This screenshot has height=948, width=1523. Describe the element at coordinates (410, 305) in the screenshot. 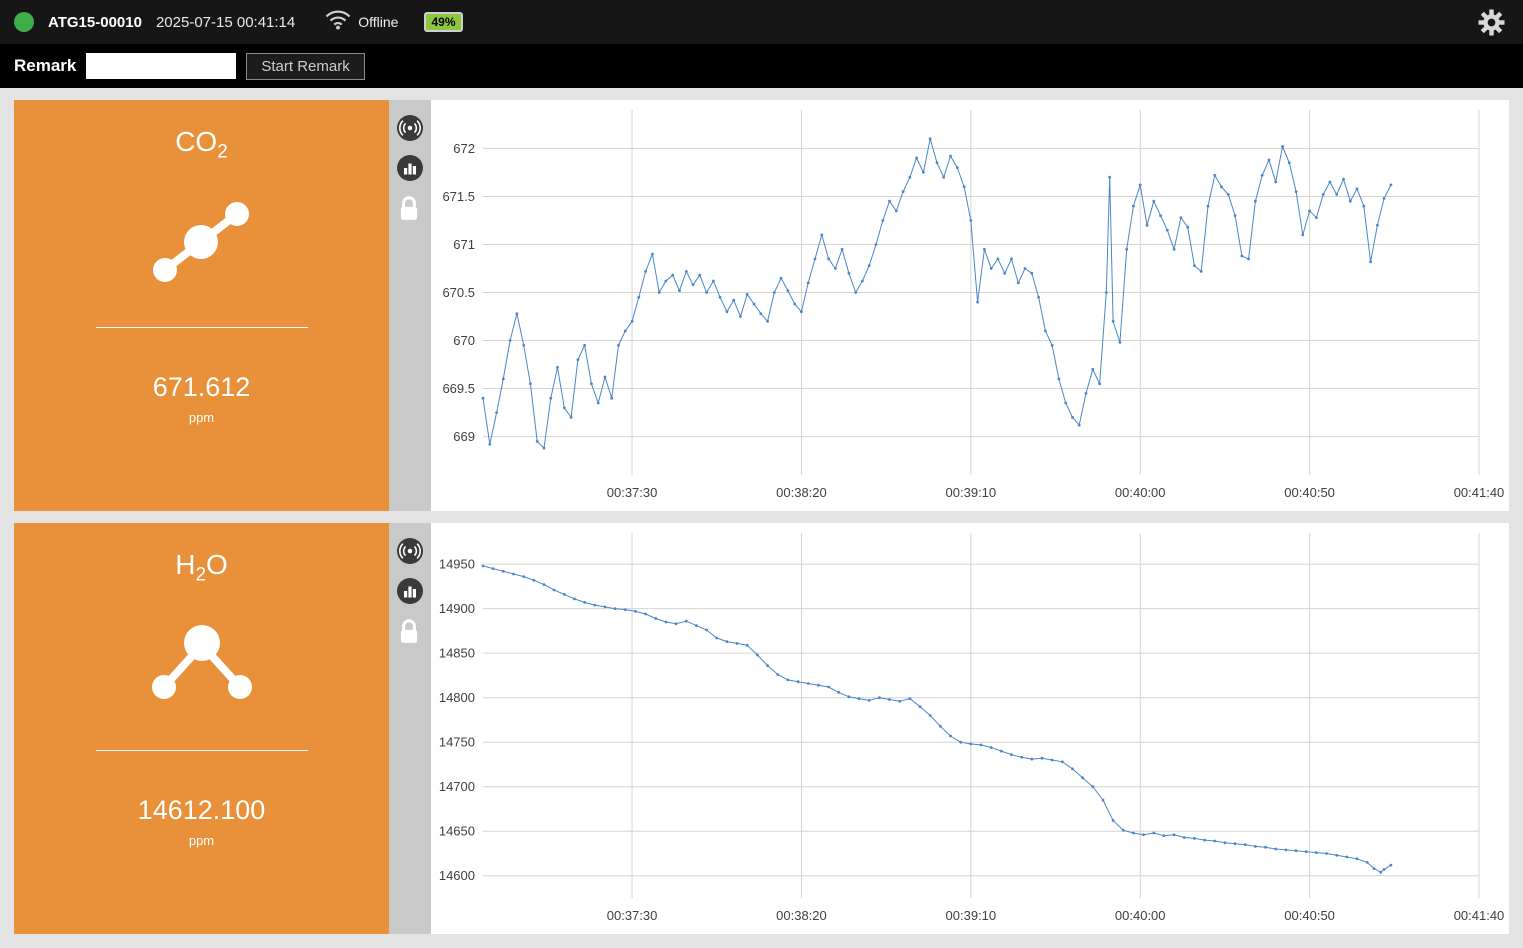

I see `co2-toolstrip` at that location.